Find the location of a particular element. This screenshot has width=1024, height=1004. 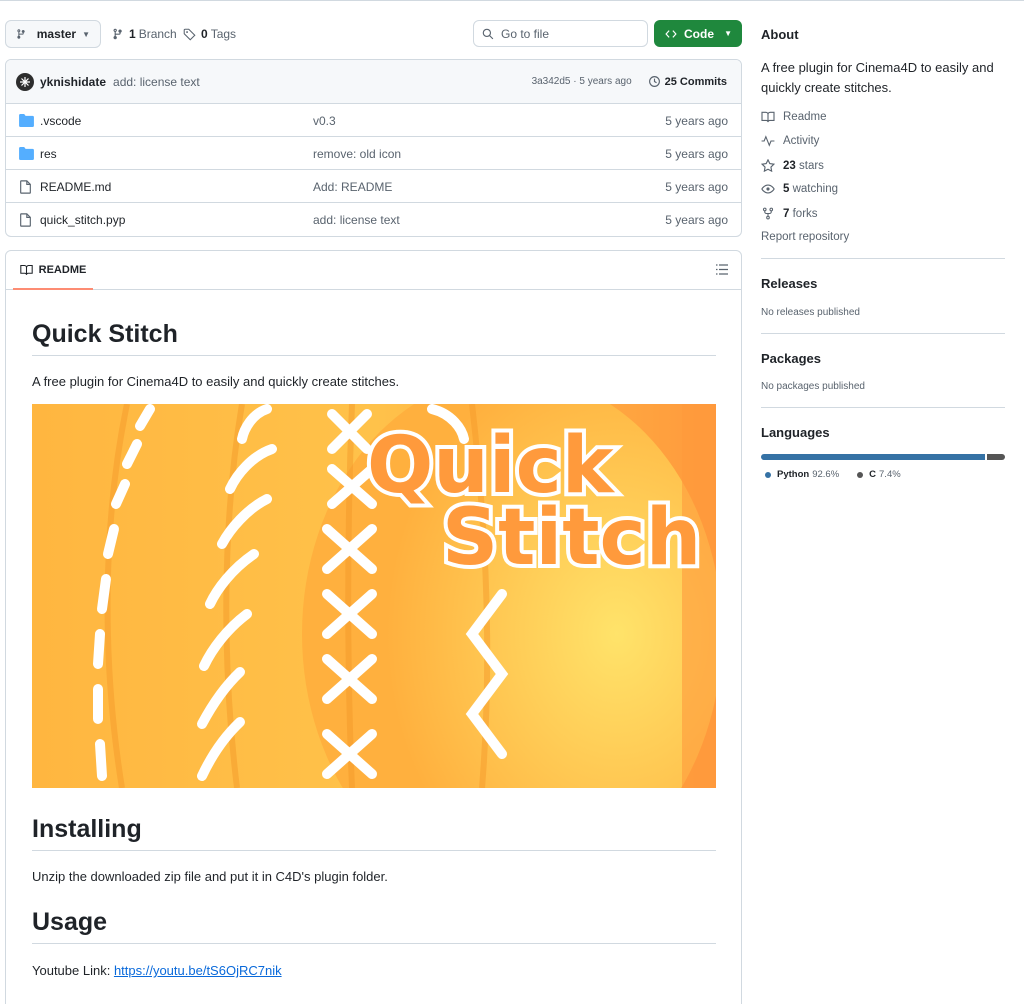

file-name: README.md is located at coordinates (75, 187).